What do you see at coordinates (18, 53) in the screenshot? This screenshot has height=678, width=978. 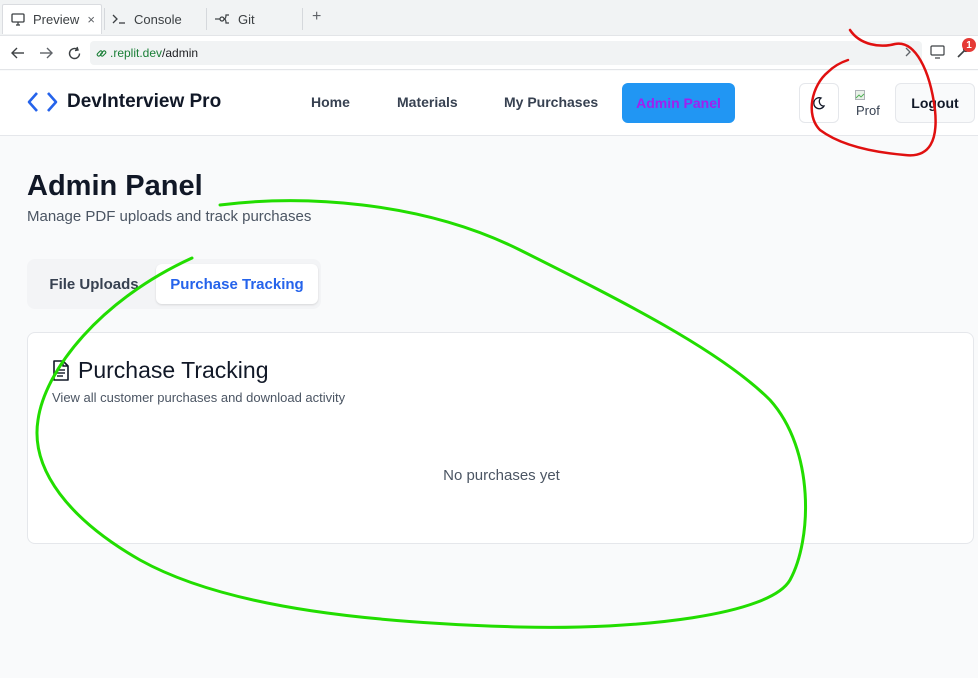 I see `back-arrow-icon` at bounding box center [18, 53].